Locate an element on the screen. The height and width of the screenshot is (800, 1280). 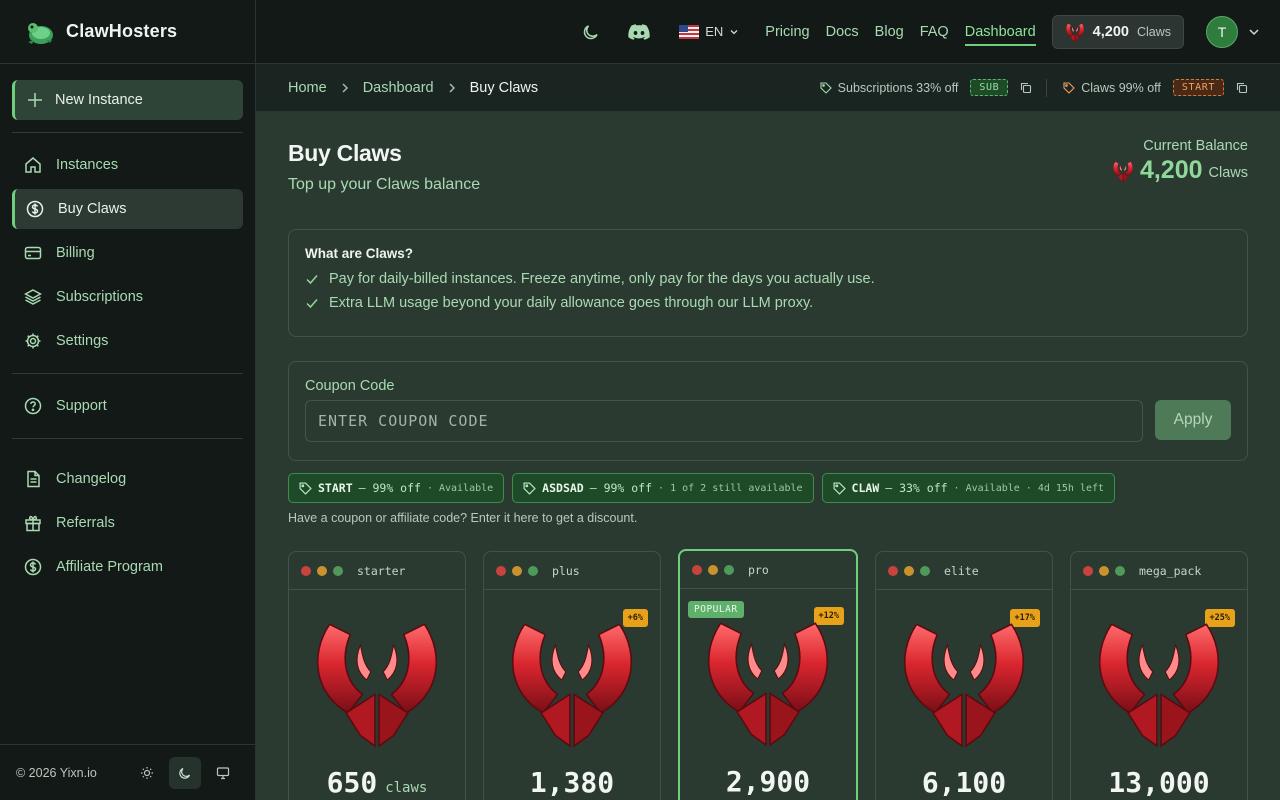
language-selector: EN is located at coordinates (709, 31).